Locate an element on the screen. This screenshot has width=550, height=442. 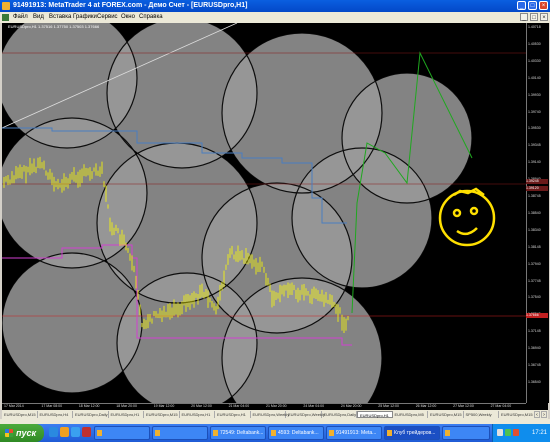
close-button: × is located at coordinates (543, 5).